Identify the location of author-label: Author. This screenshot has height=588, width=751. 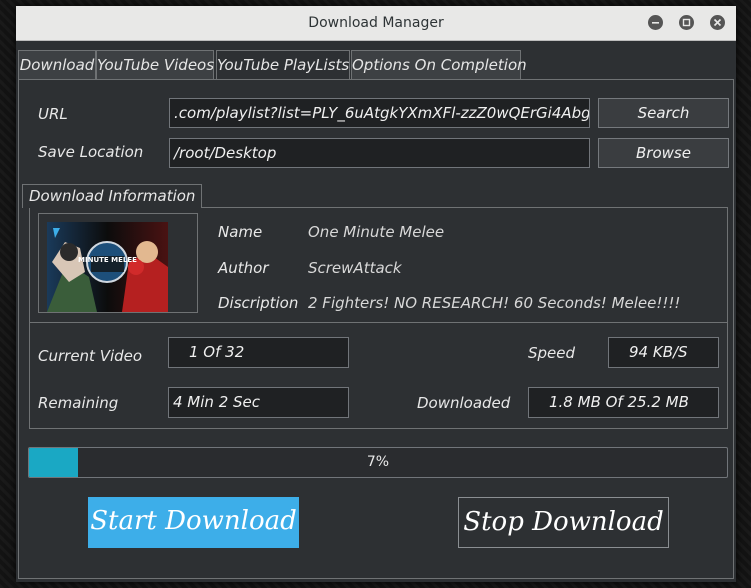
(243, 268).